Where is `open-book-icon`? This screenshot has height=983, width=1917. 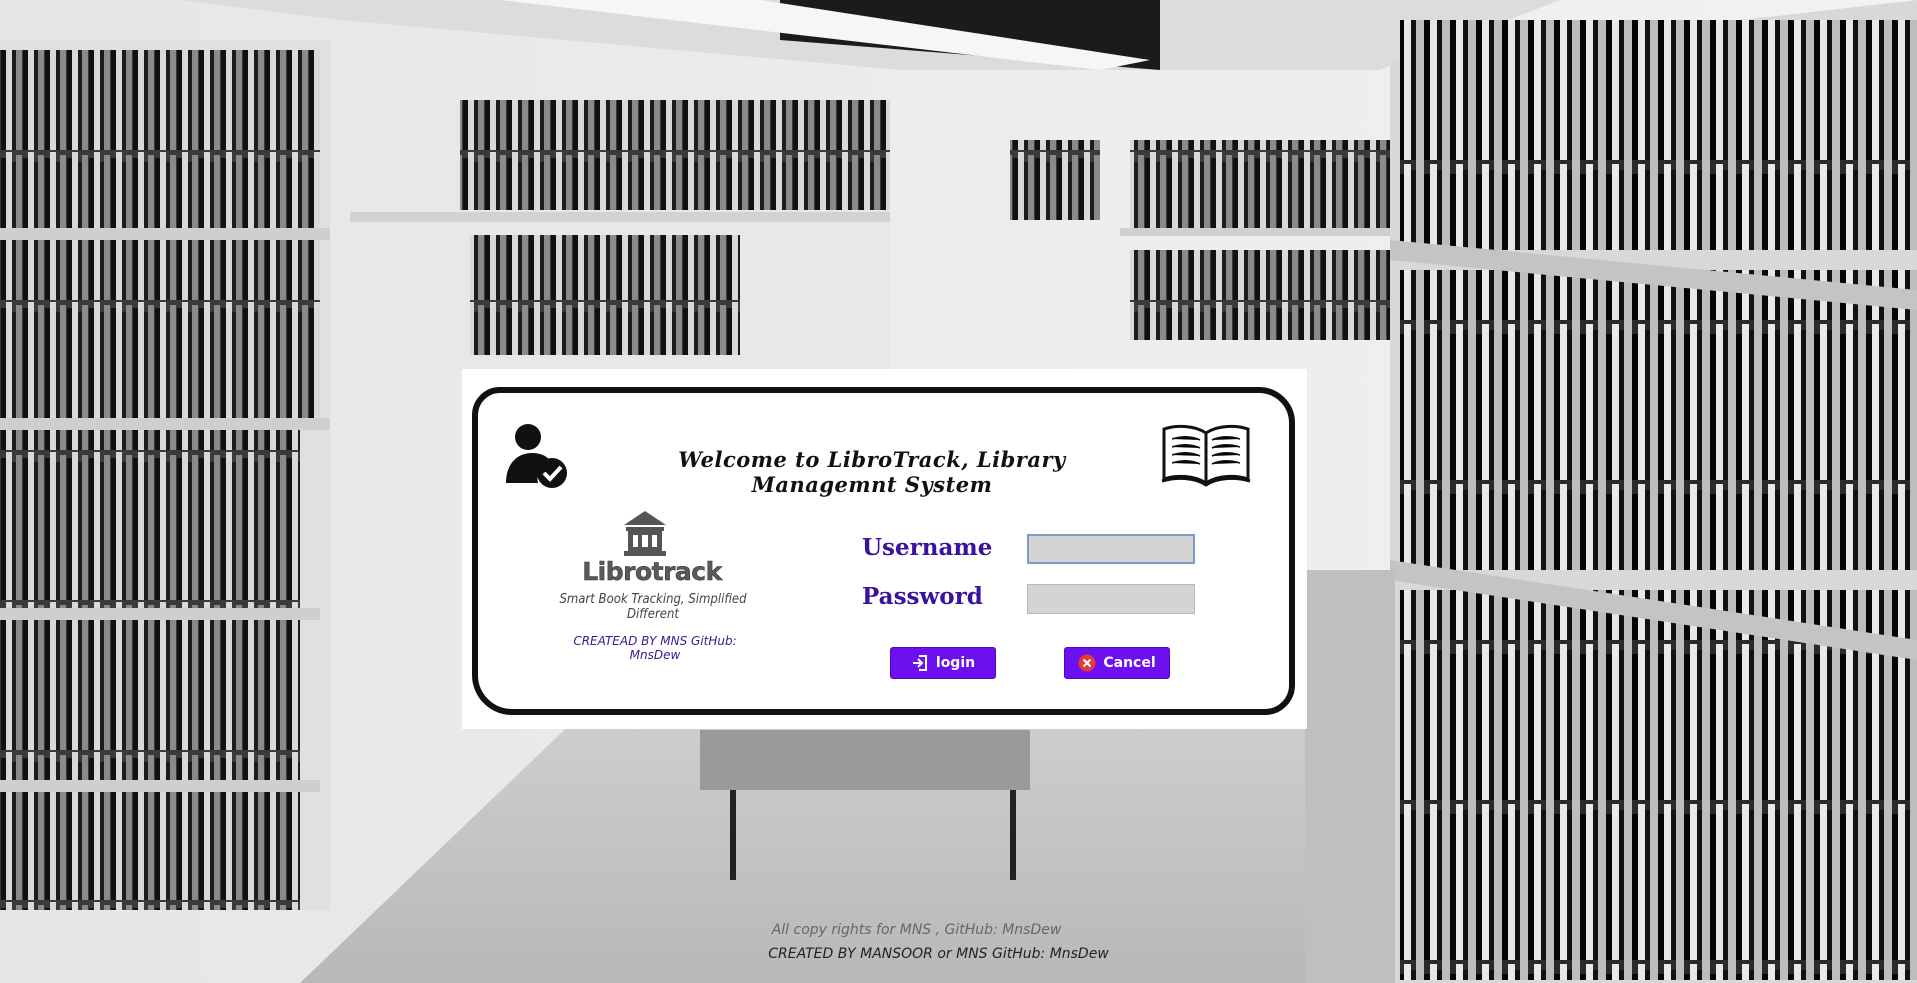
open-book-icon is located at coordinates (1206, 455).